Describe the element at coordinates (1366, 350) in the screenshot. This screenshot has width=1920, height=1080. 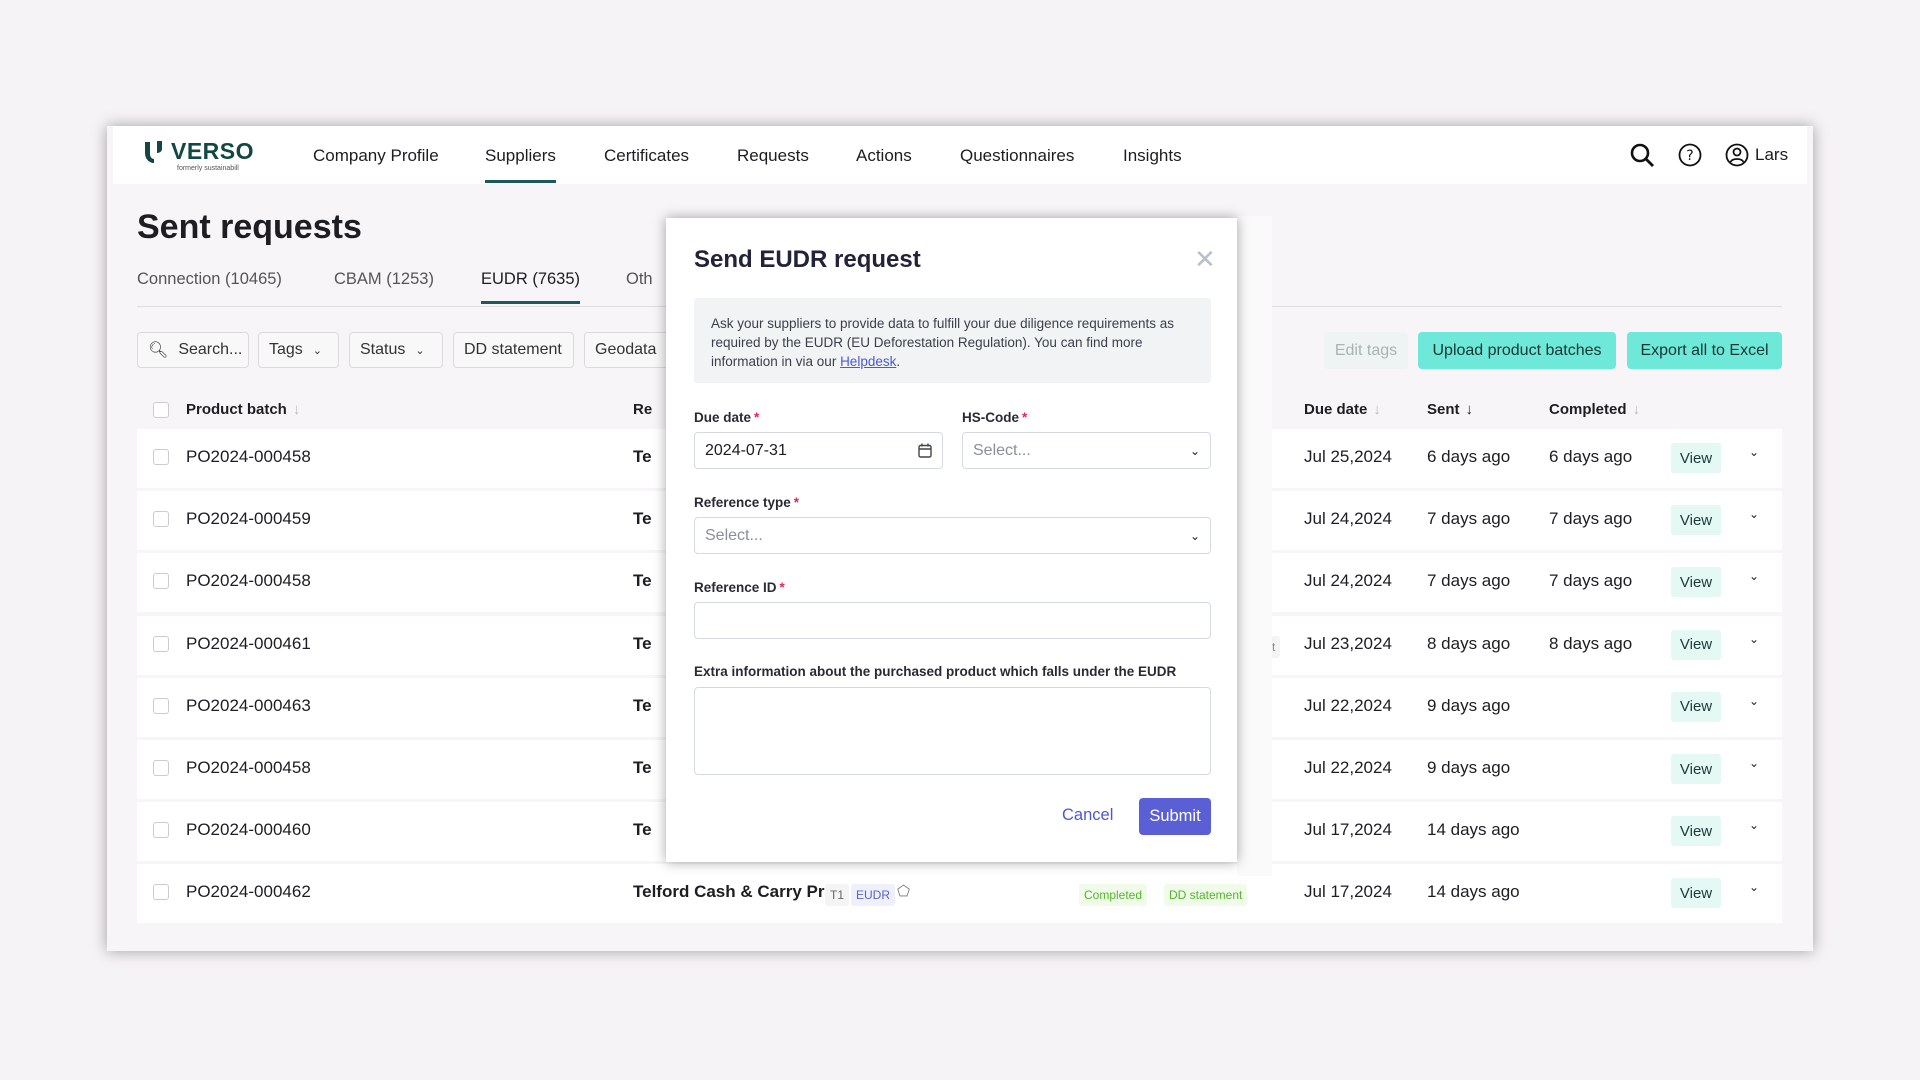
I see `edit-tags-button: Edit tags` at that location.